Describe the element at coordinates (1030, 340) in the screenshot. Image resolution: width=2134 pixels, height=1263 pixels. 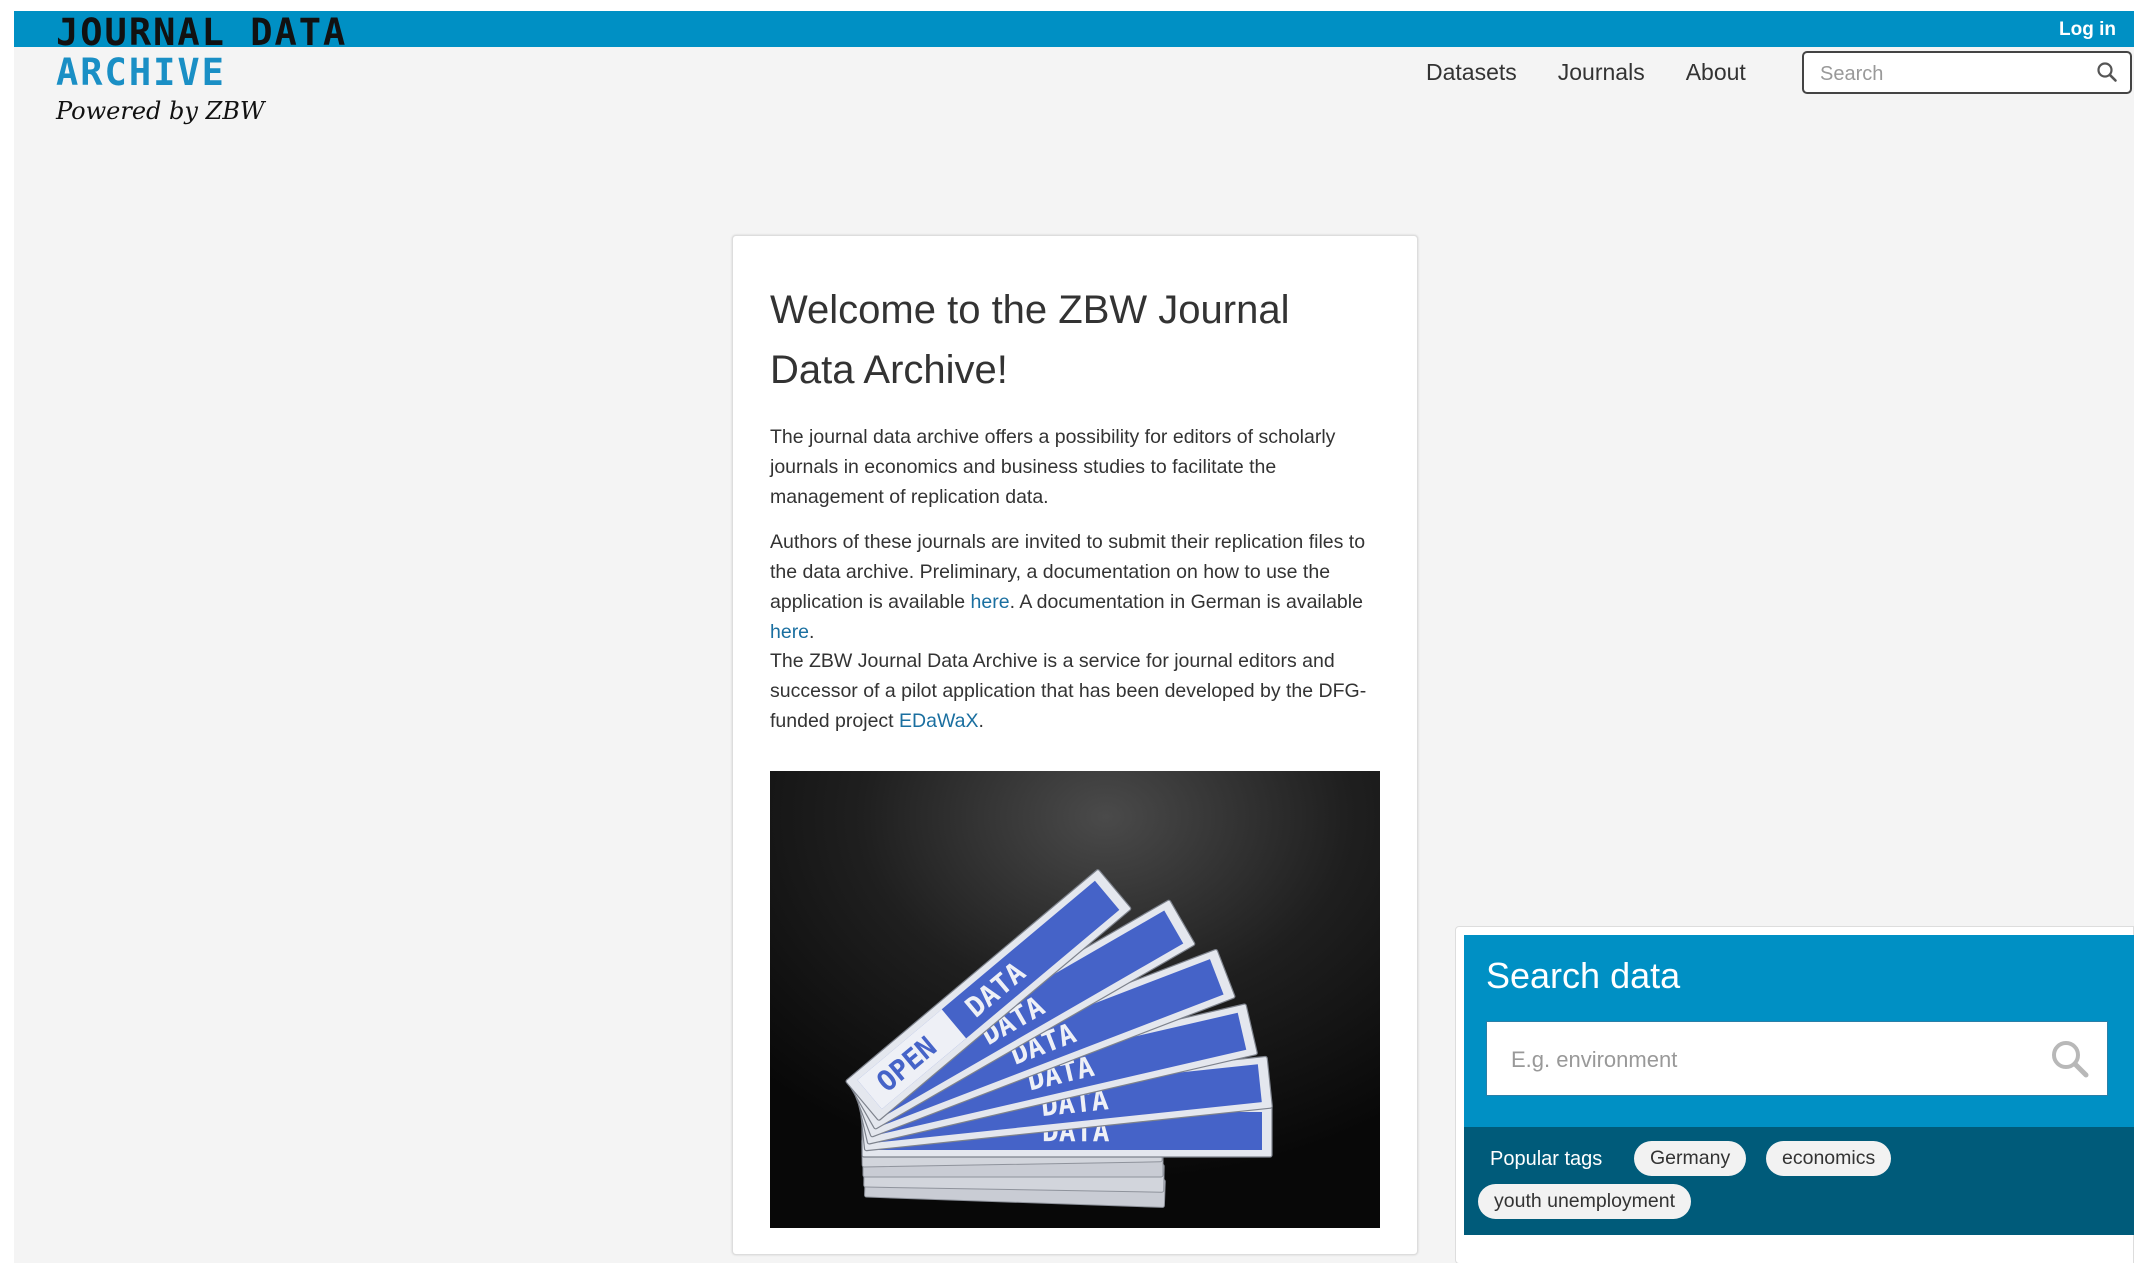
I see `welcome-title: Welcome to the ZBW Journal Data Archive!` at that location.